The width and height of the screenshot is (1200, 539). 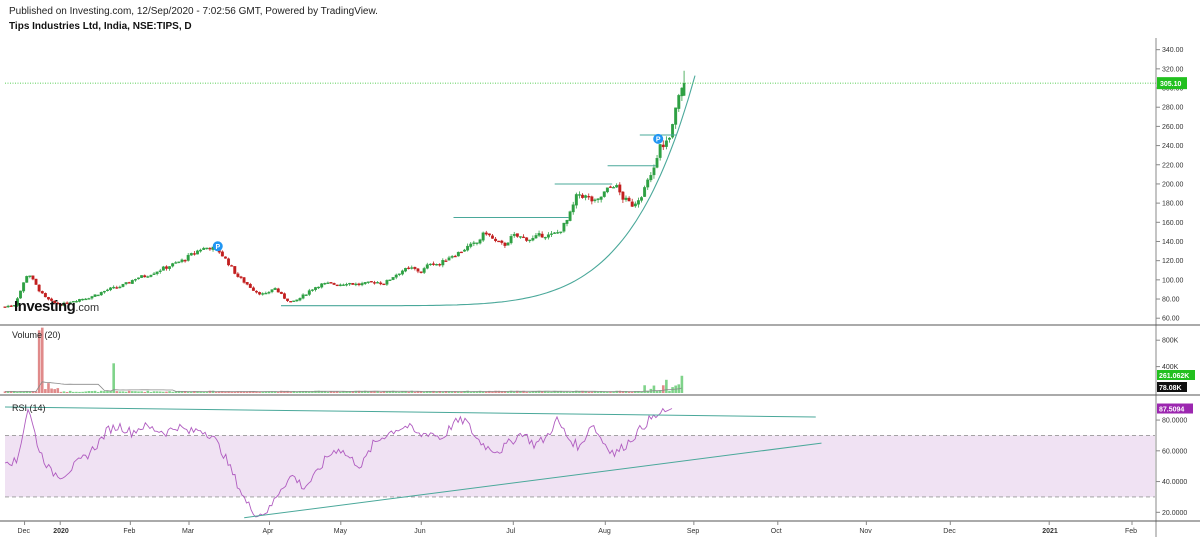 I want to click on volume-value-label: 261.062K, so click(x=1174, y=376).